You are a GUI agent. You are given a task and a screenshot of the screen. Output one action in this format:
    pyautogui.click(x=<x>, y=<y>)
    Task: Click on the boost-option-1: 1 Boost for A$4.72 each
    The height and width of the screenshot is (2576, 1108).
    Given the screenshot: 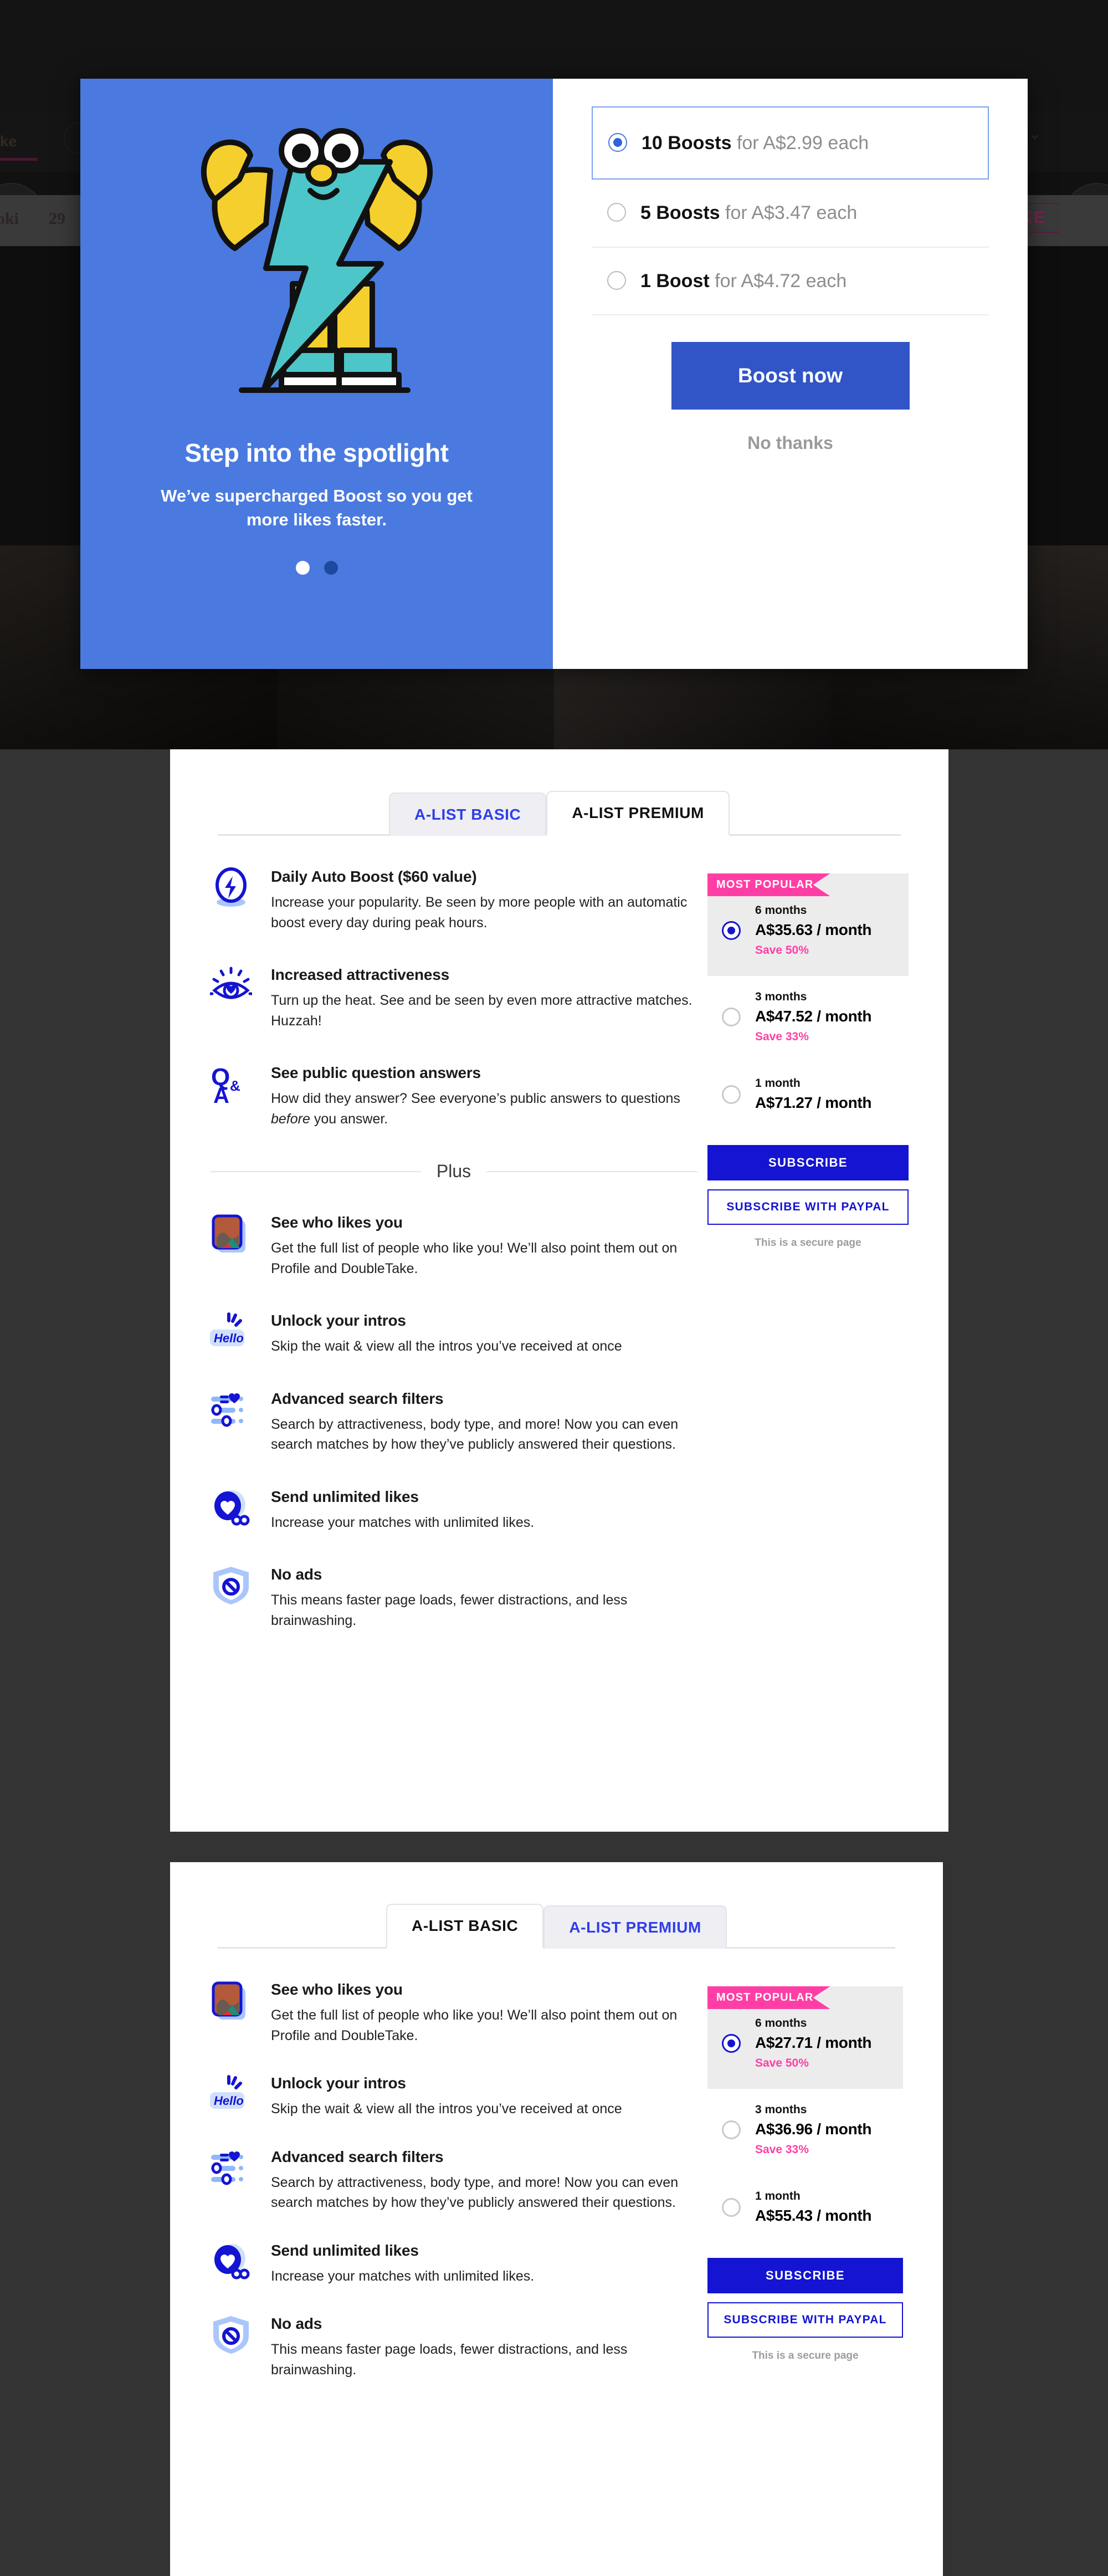 What is the action you would take?
    pyautogui.click(x=790, y=280)
    